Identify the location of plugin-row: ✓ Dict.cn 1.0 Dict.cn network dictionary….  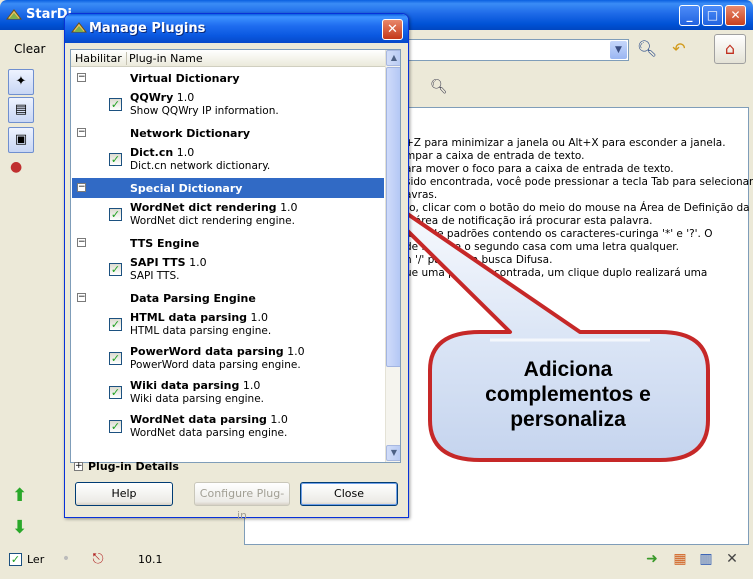
(228, 160).